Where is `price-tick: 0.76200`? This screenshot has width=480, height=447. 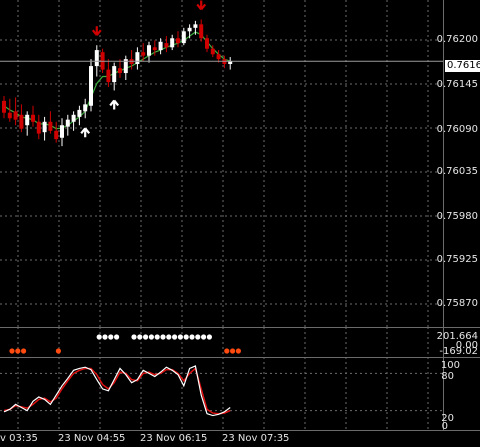 price-tick: 0.76200 is located at coordinates (457, 39).